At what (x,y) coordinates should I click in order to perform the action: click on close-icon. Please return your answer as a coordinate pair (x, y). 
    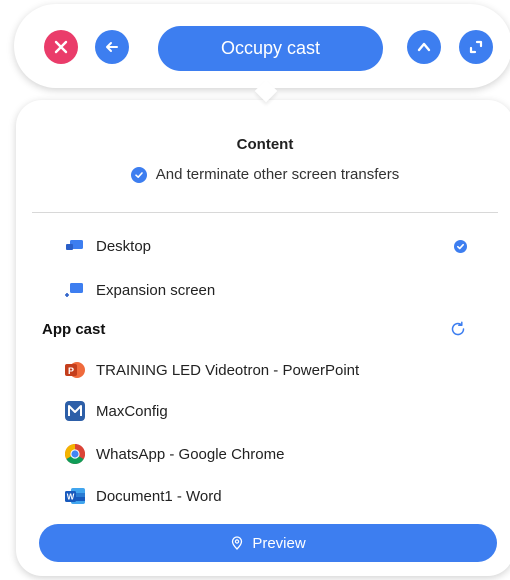
    Looking at the image, I should click on (61, 47).